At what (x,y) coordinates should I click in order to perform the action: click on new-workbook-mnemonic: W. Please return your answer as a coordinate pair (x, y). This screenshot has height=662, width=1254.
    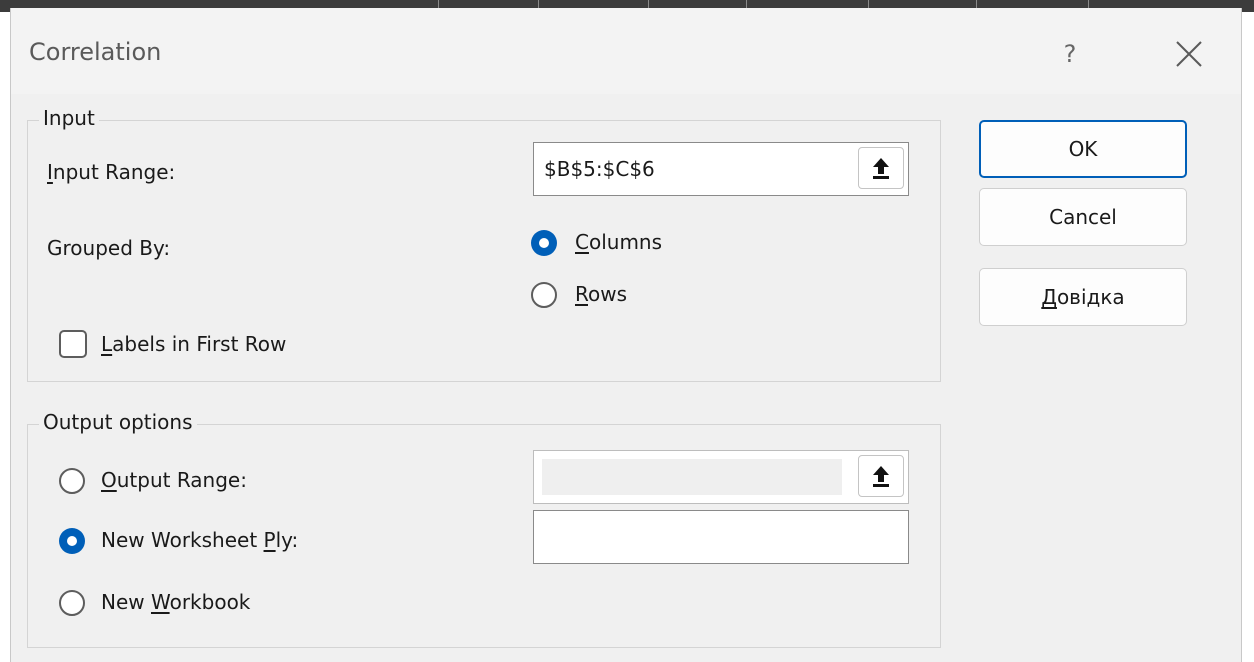
    Looking at the image, I should click on (160, 602).